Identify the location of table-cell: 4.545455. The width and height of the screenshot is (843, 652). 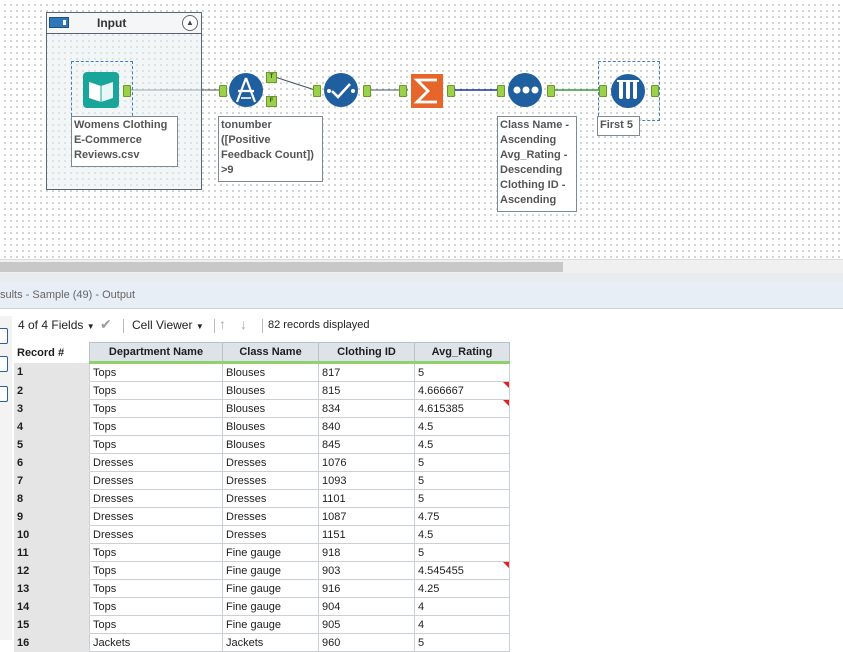
(462, 570).